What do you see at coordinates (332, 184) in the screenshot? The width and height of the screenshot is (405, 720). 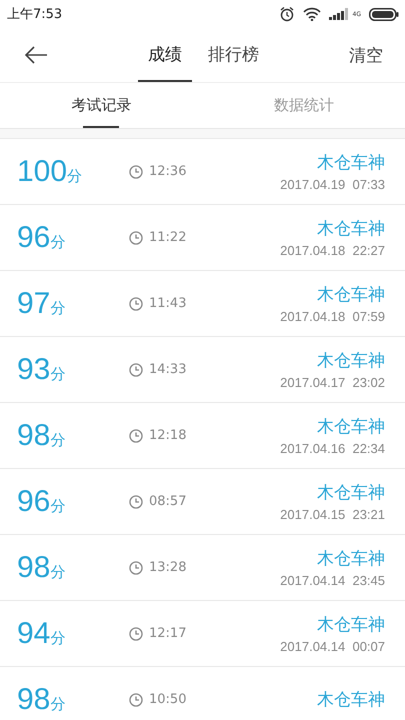 I see `date-time: 2017.04.19 07:33` at bounding box center [332, 184].